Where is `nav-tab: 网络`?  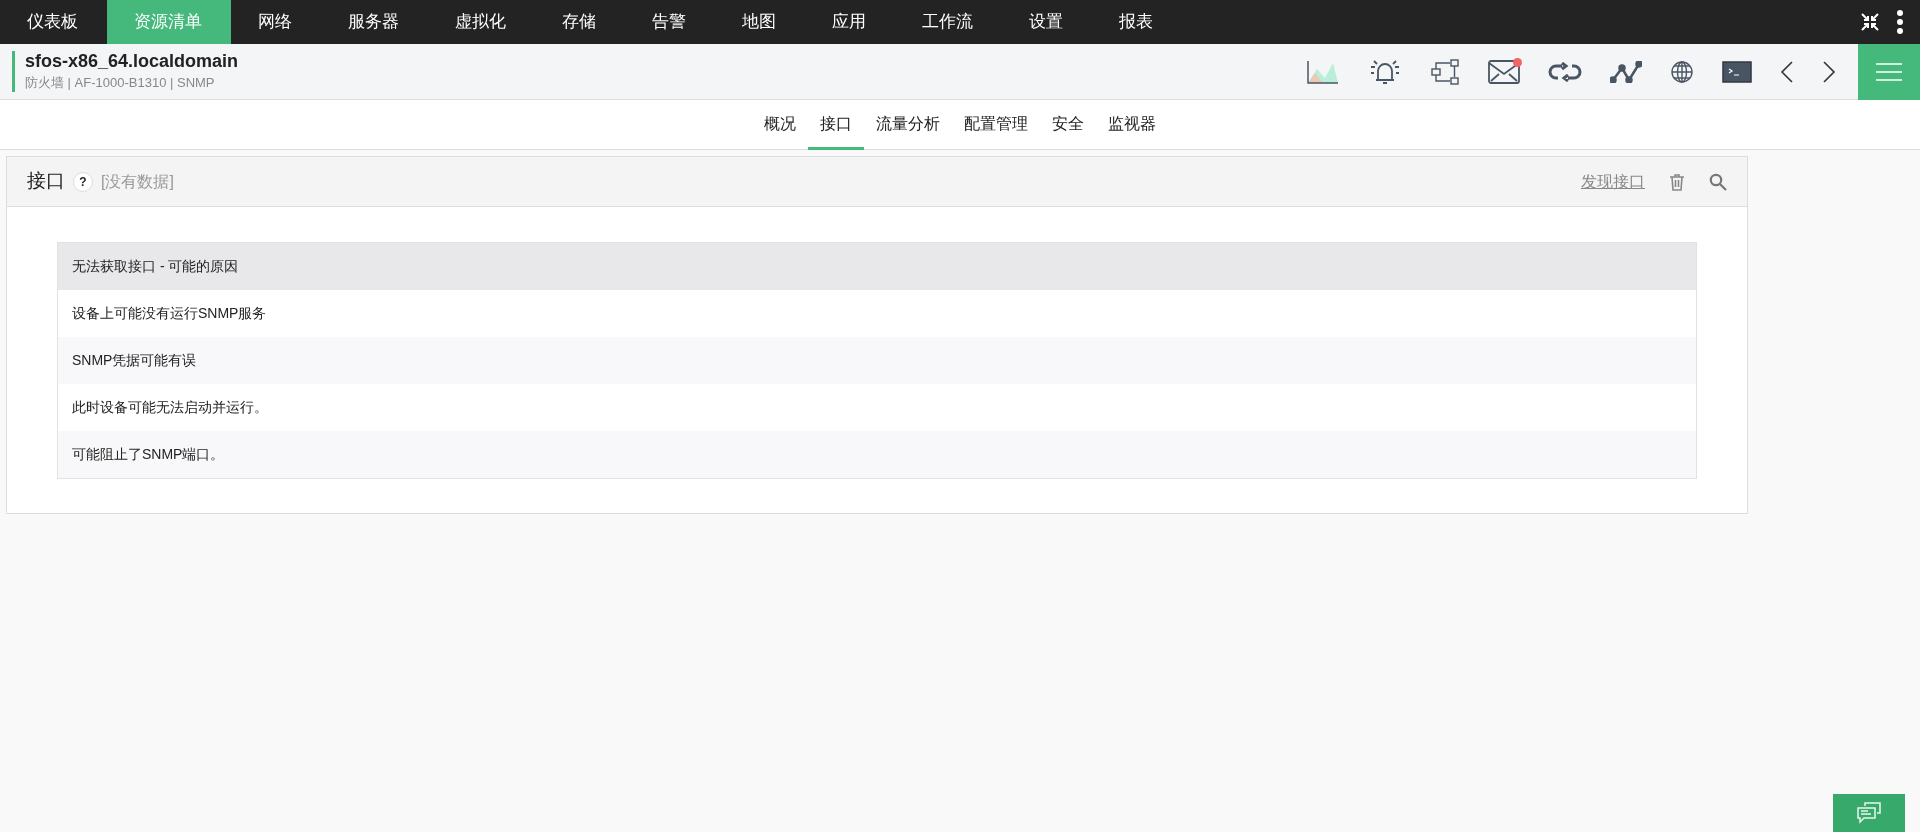
nav-tab: 网络 is located at coordinates (276, 22).